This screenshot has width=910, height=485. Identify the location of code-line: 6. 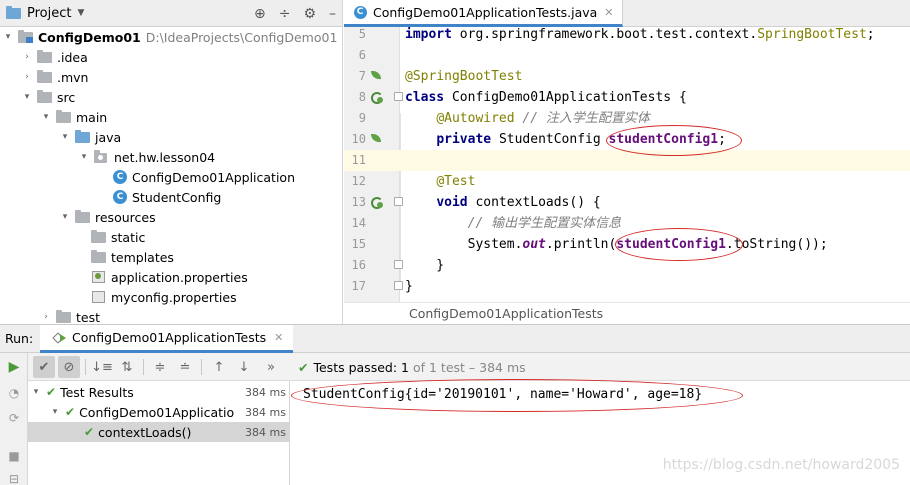
(627, 55).